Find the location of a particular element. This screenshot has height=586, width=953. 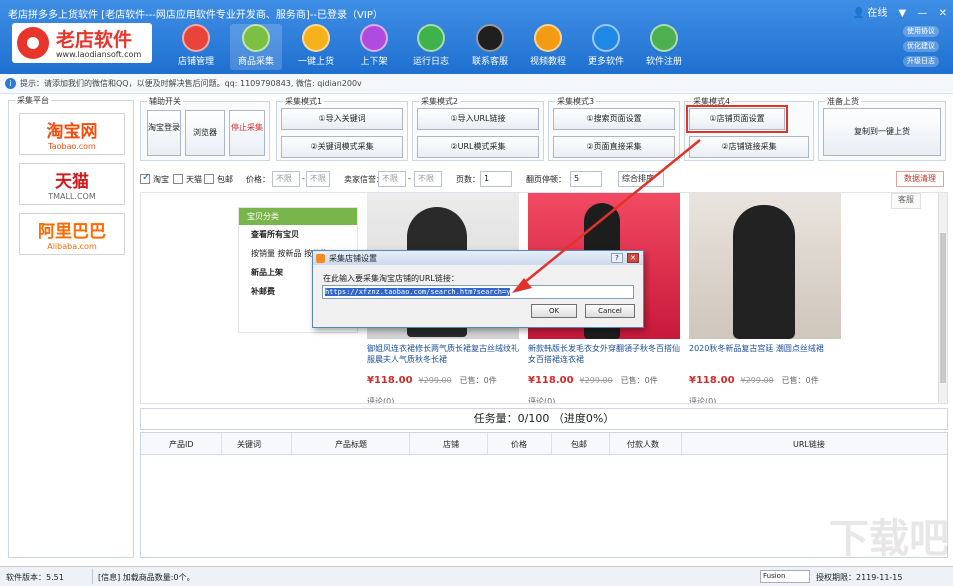

product-reviews: 评论(0) is located at coordinates (604, 400).